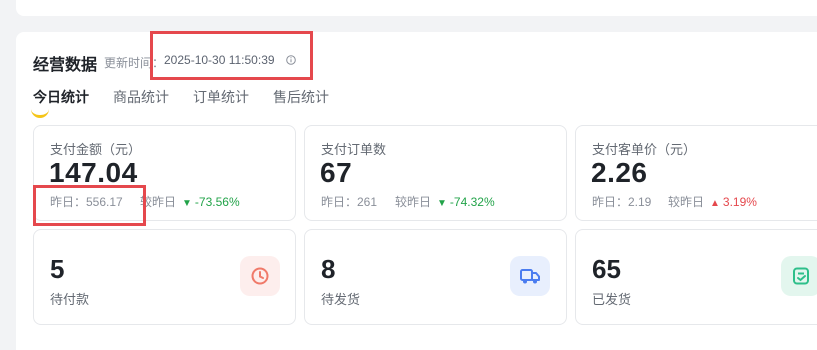  What do you see at coordinates (354, 149) in the screenshot?
I see `stat-label: 支付订单数` at bounding box center [354, 149].